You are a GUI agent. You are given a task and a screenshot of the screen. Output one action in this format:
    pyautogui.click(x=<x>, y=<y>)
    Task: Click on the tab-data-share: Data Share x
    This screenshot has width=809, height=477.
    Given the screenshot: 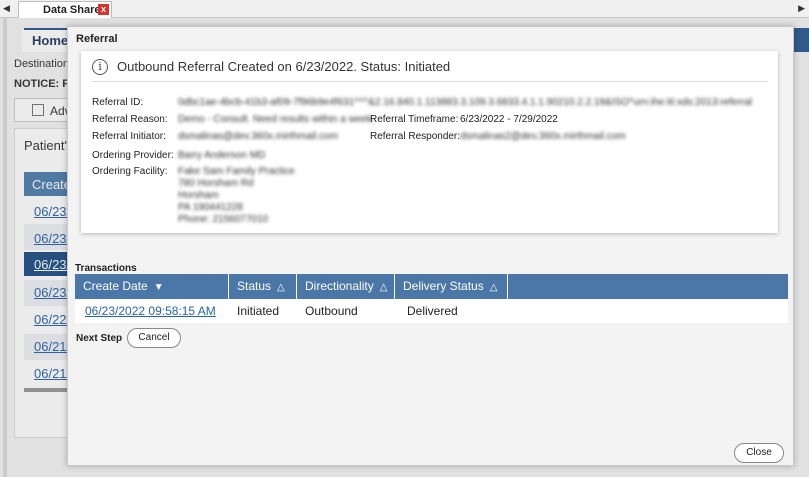 What is the action you would take?
    pyautogui.click(x=65, y=9)
    